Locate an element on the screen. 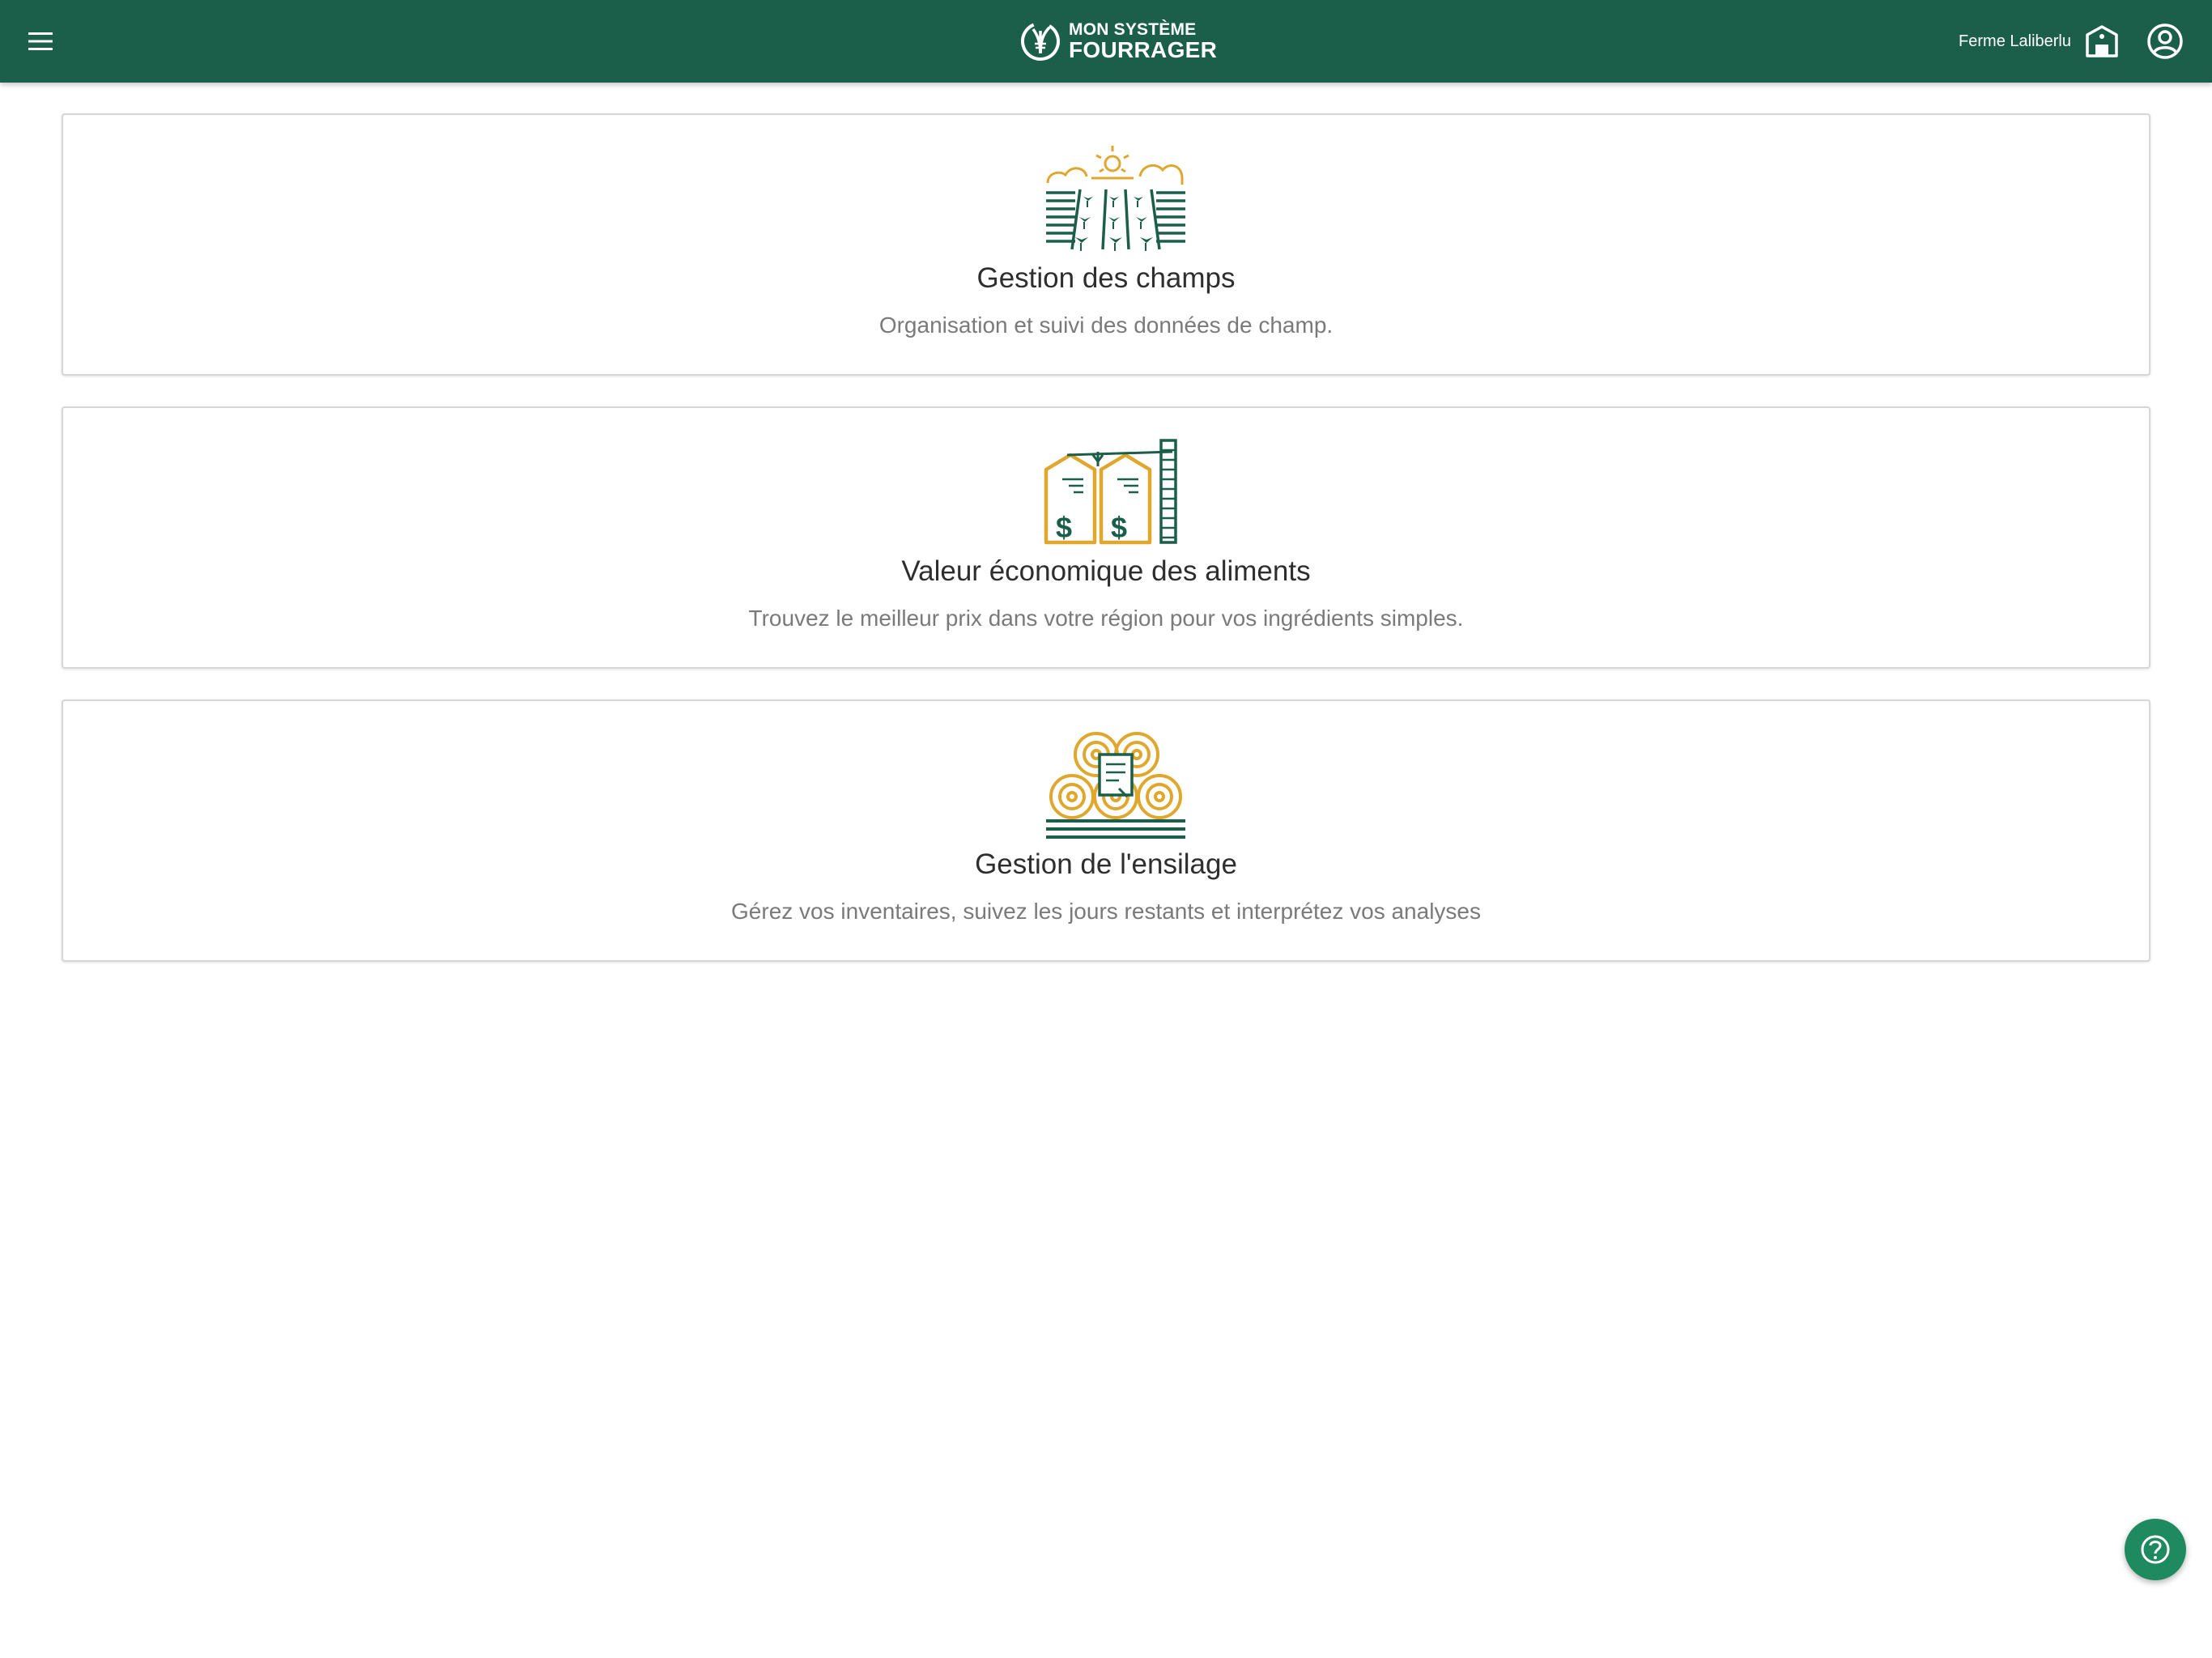 Image resolution: width=2212 pixels, height=1658 pixels. hamburger-menu-icon is located at coordinates (41, 41).